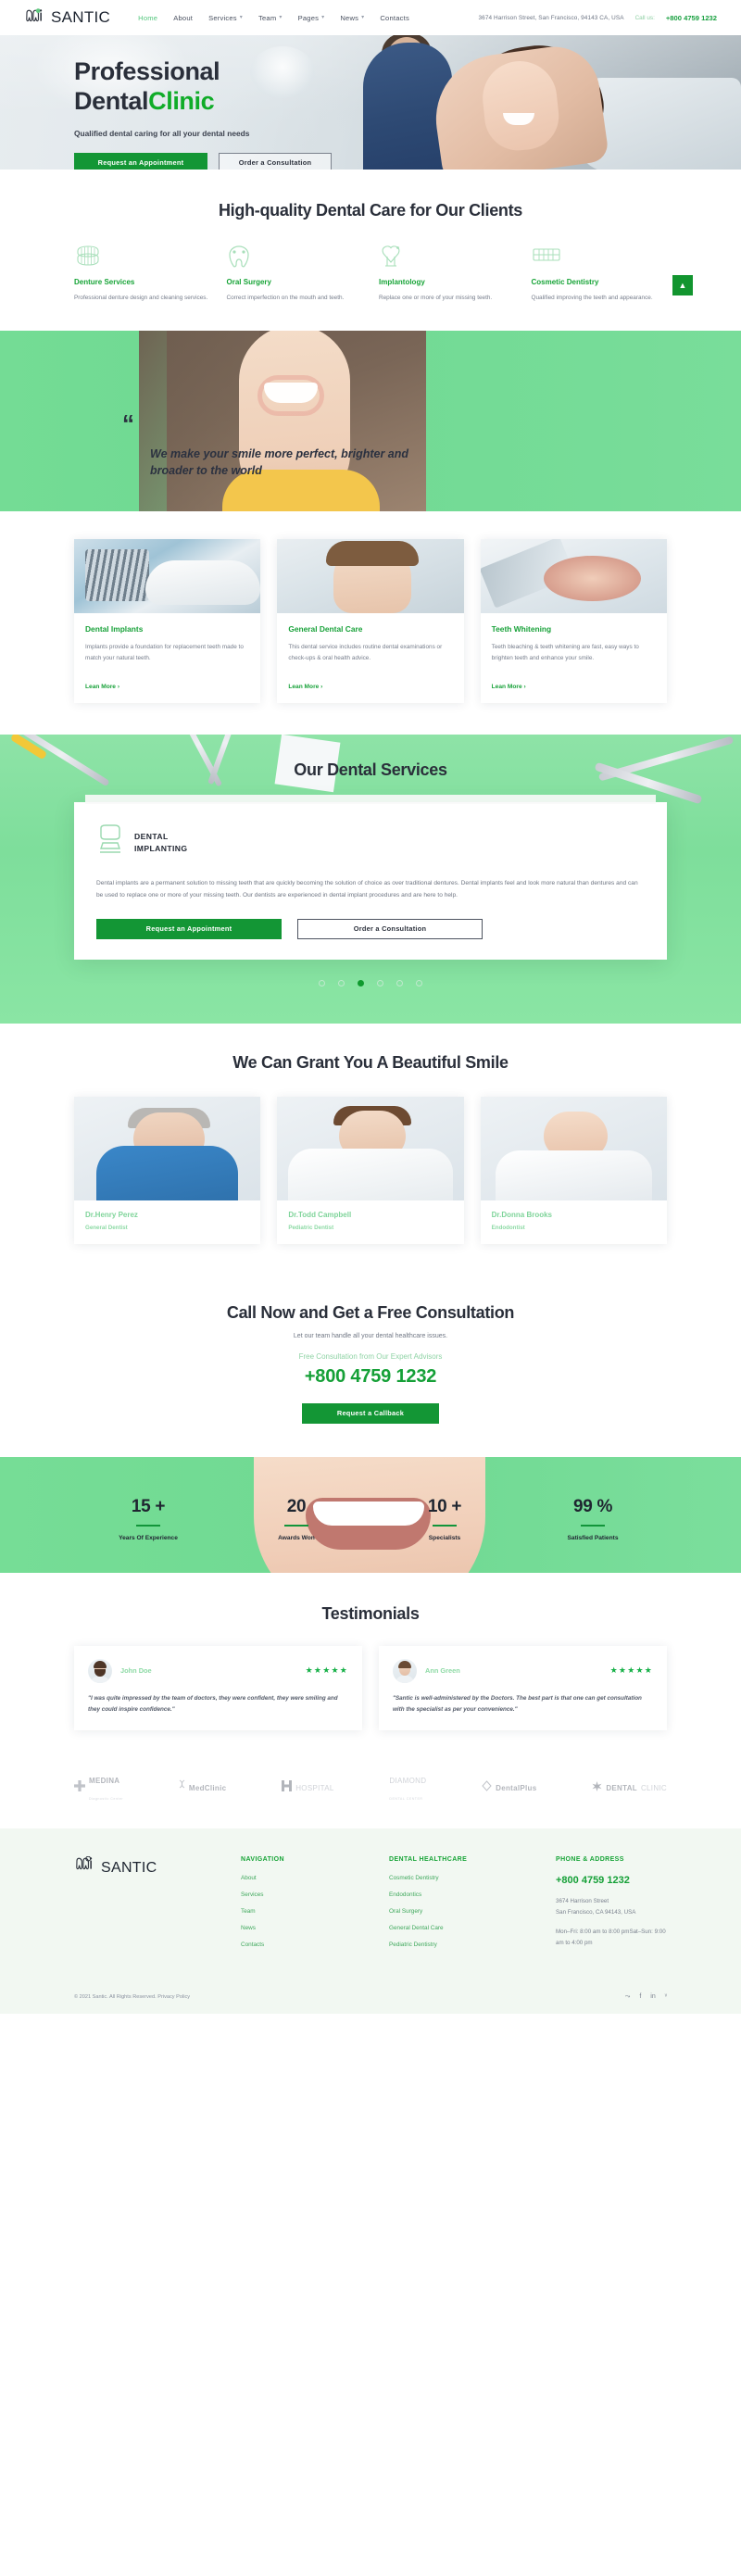 This screenshot has height=2576, width=741. I want to click on braces-icon, so click(600, 257).